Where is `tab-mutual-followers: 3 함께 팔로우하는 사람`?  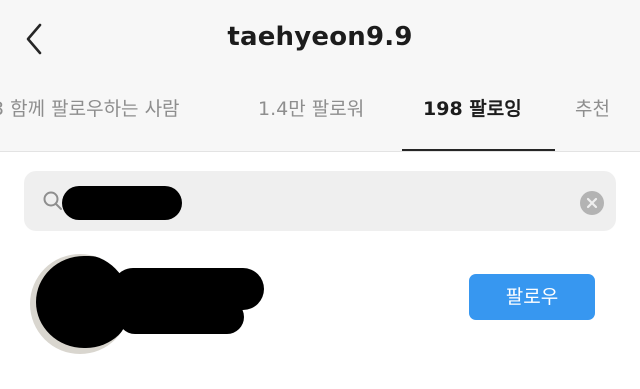 tab-mutual-followers: 3 함께 팔로우하는 사람 is located at coordinates (90, 107).